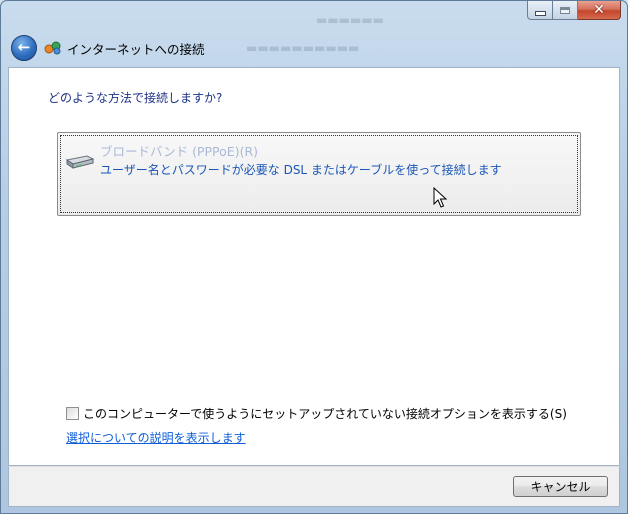 The image size is (628, 514). I want to click on background-ghost-text: ▬▬▬▬▬▬, so click(350, 20).